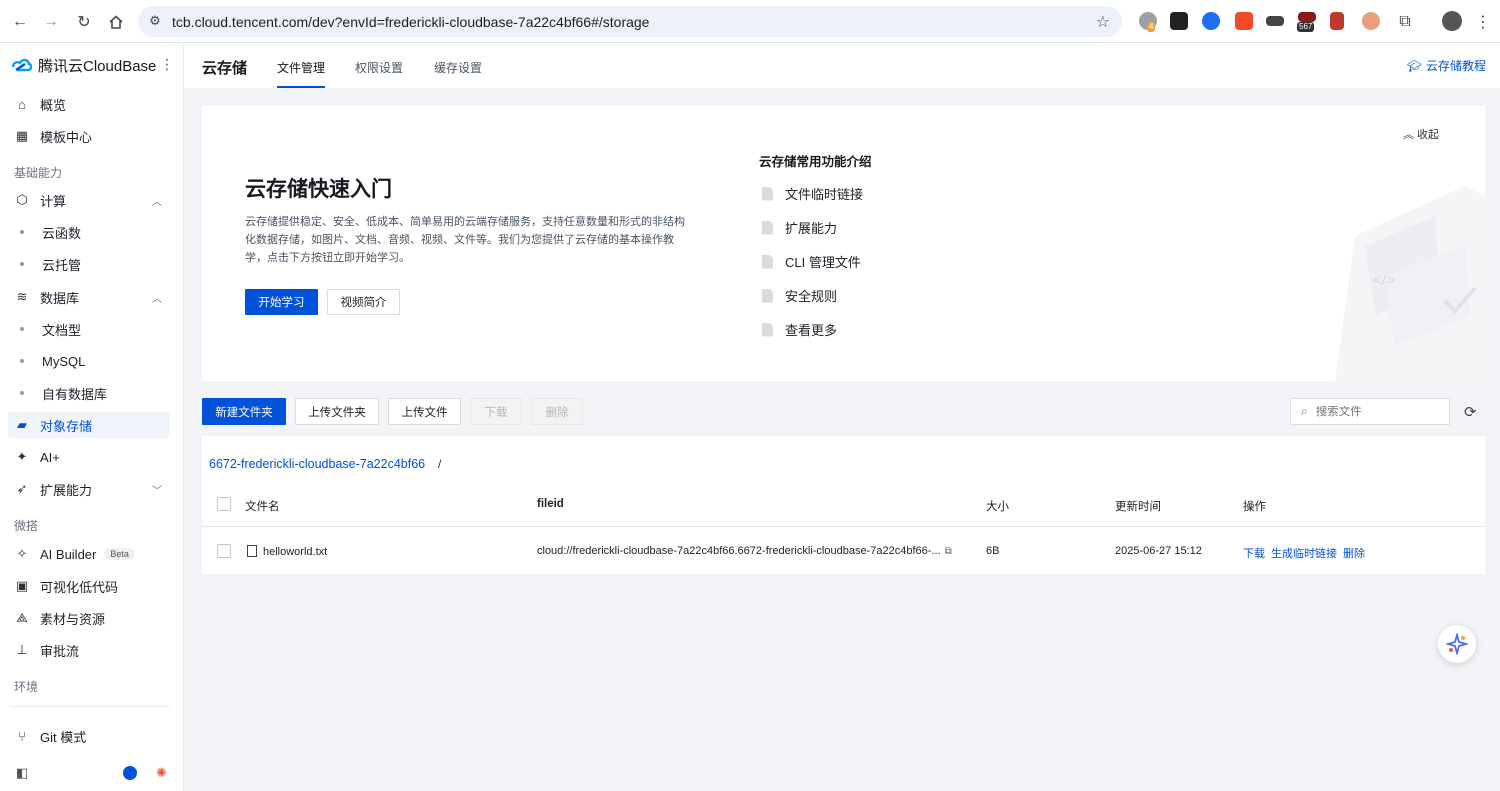 Image resolution: width=1500 pixels, height=791 pixels. I want to click on column-header-size: 大小, so click(997, 507).